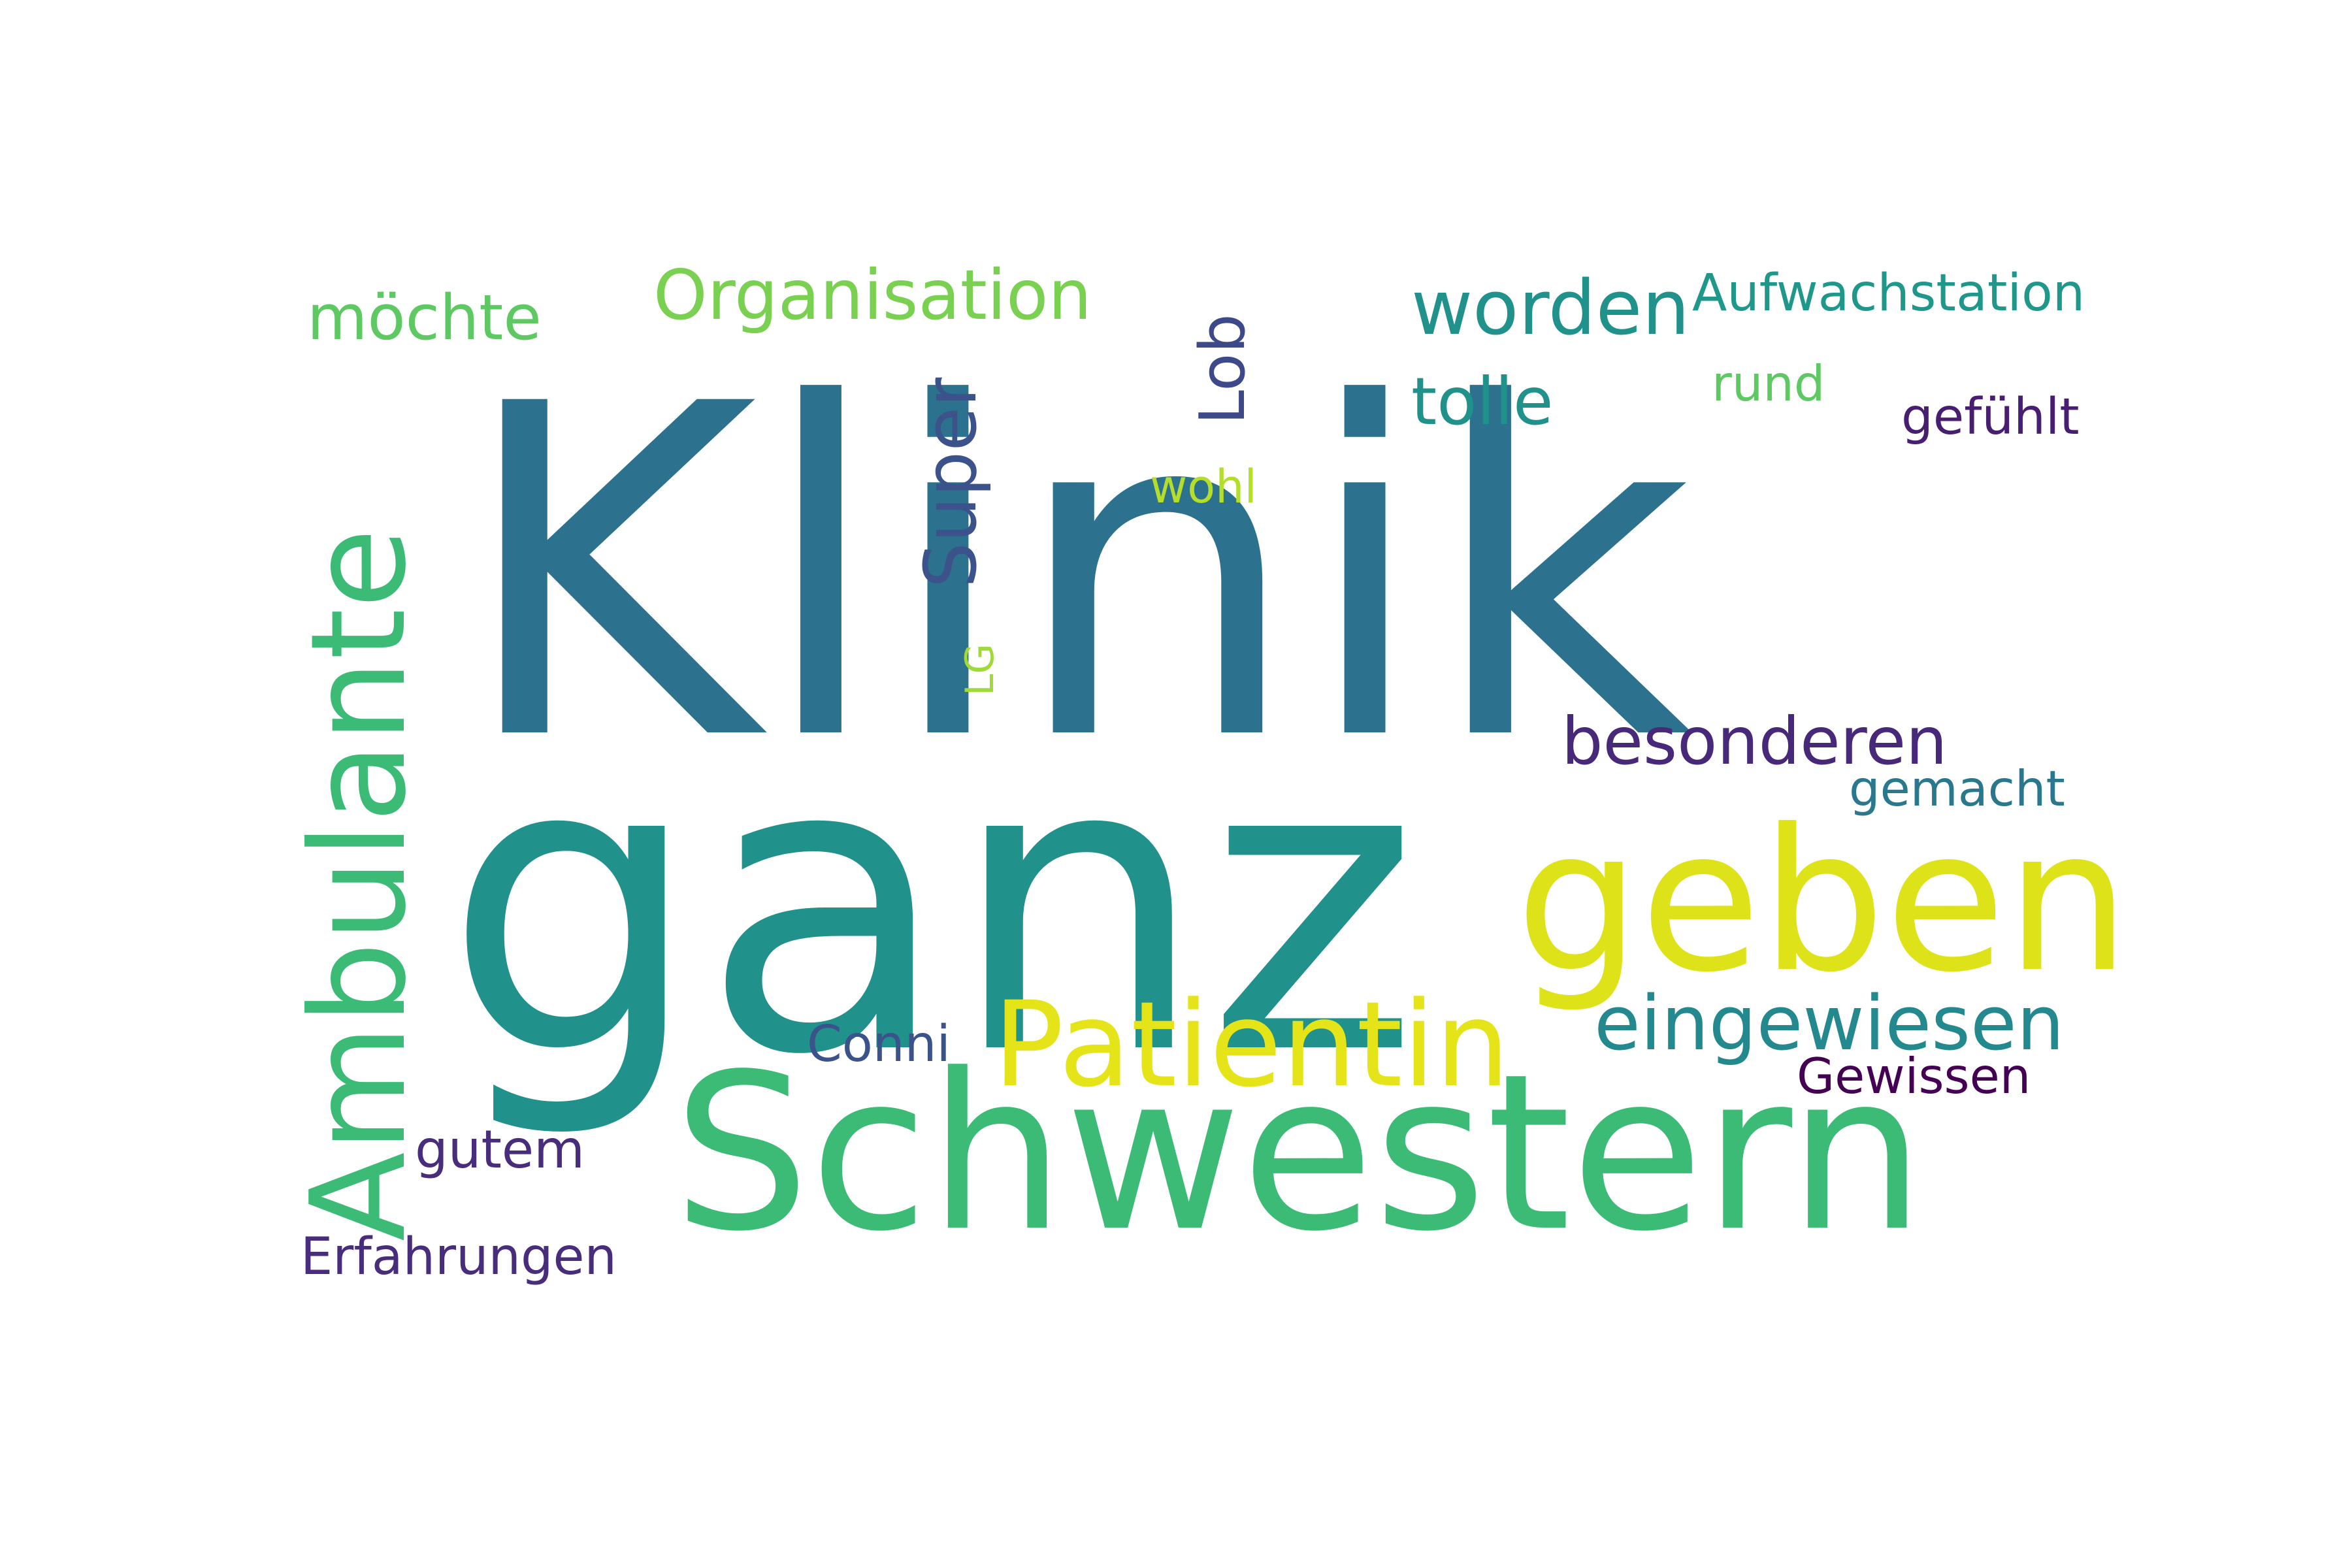  I want to click on word-geben: geben, so click(1823, 901).